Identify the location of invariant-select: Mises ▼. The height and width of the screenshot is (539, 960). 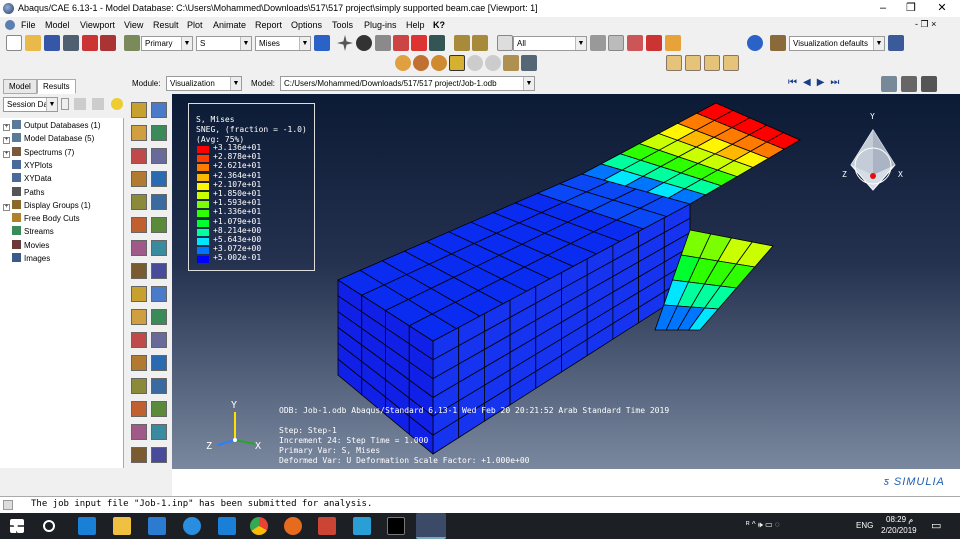
(283, 43).